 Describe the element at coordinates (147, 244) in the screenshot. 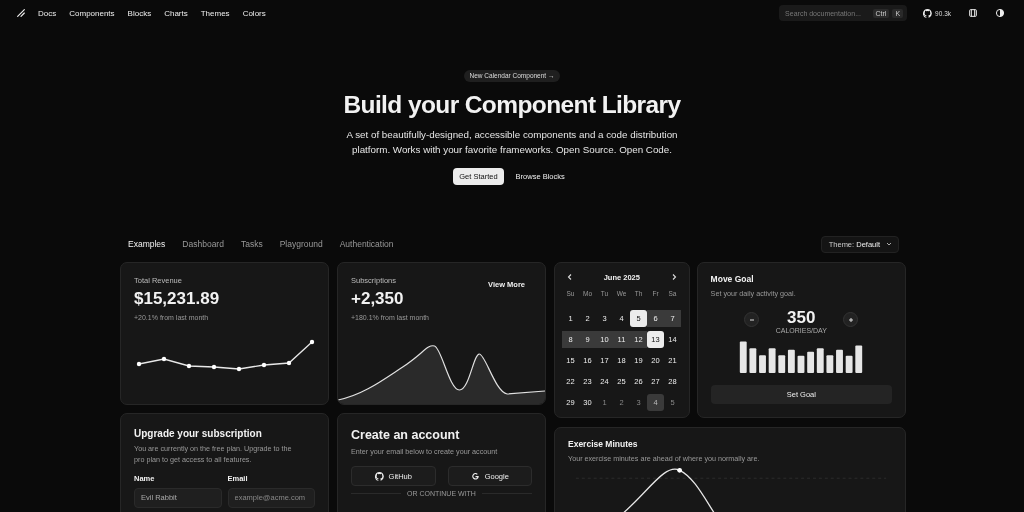

I see `example-tab: Examples` at that location.